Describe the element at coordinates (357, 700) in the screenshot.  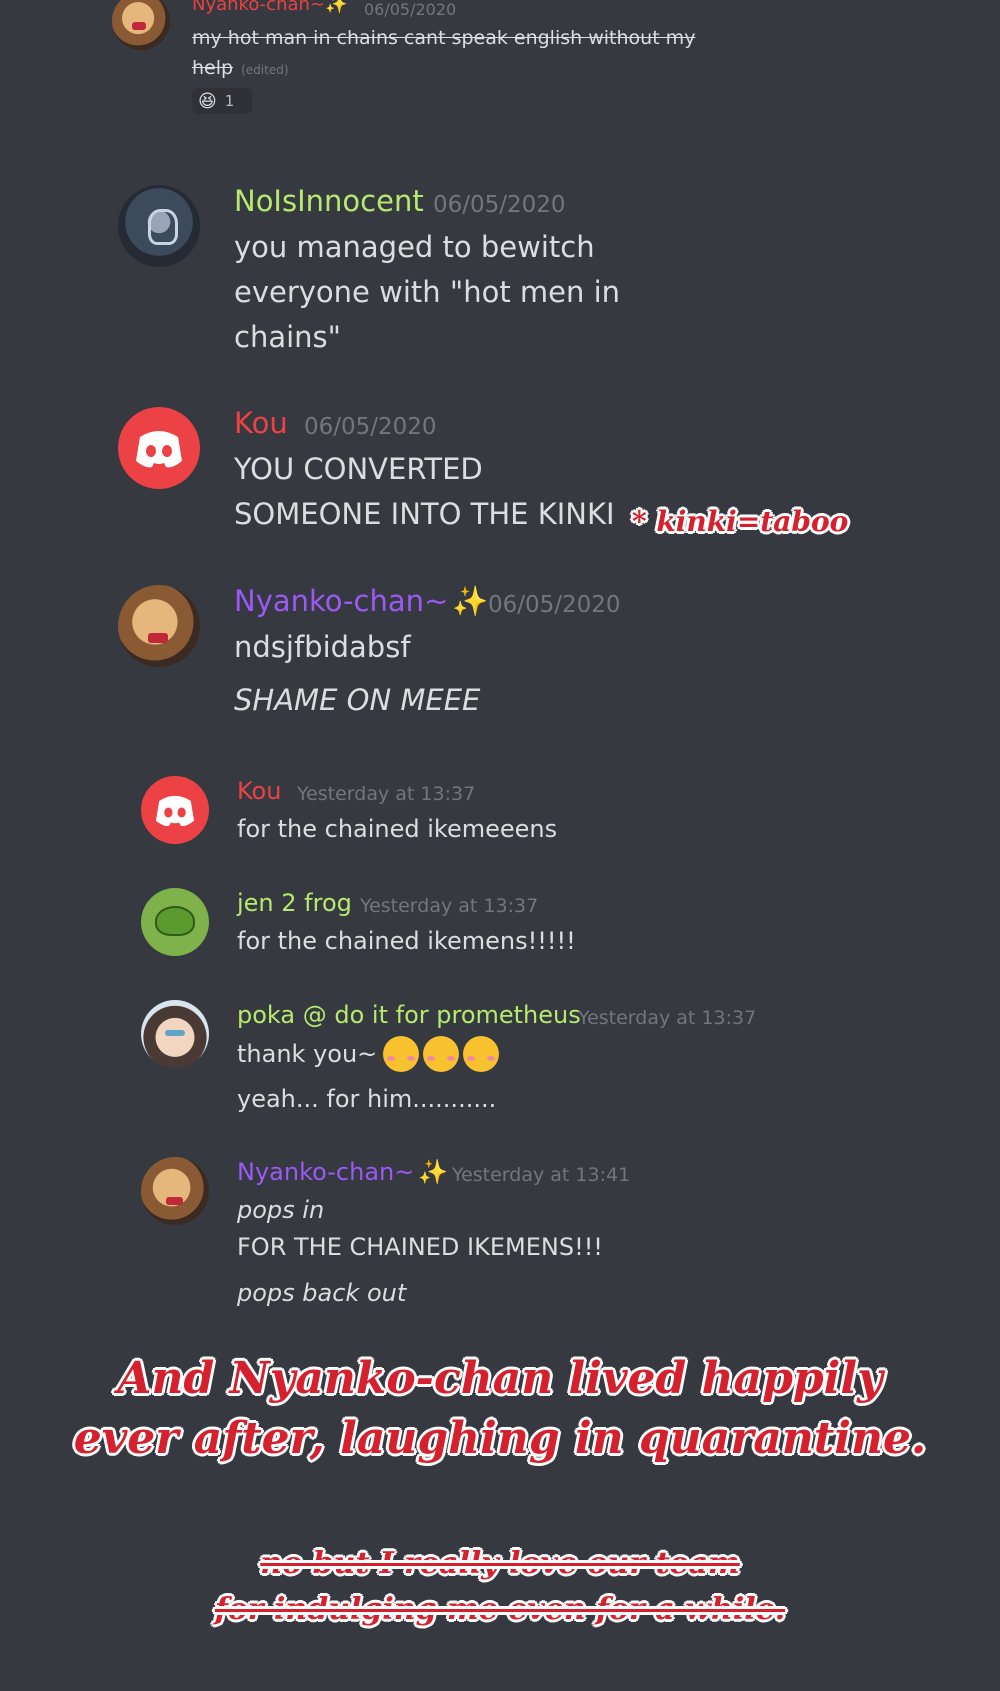
I see `message-text: SHAME ON MEEE` at that location.